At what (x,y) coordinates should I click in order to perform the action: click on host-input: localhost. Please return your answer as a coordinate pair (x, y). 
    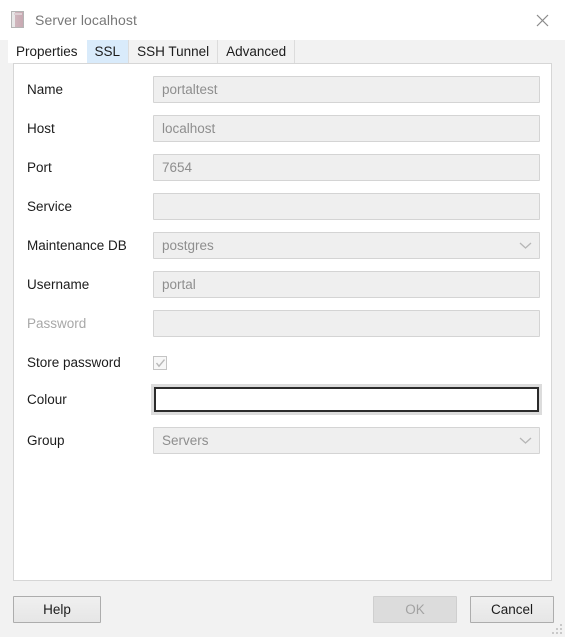
    Looking at the image, I should click on (346, 128).